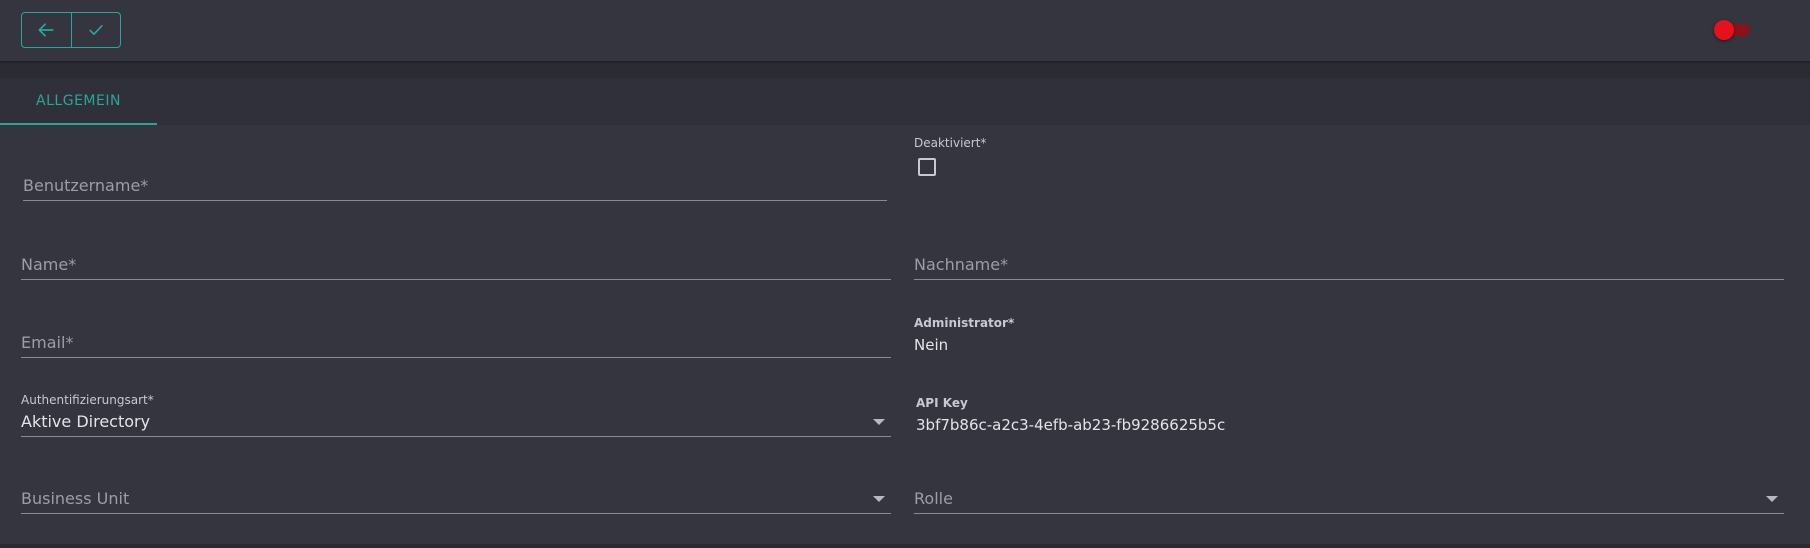 The height and width of the screenshot is (548, 1810). Describe the element at coordinates (964, 323) in the screenshot. I see `administrator-label: Administrator*` at that location.